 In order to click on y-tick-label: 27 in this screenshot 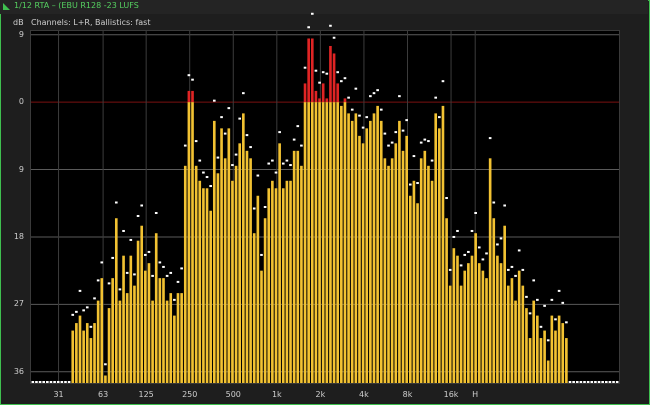, I will do `click(18, 304)`.